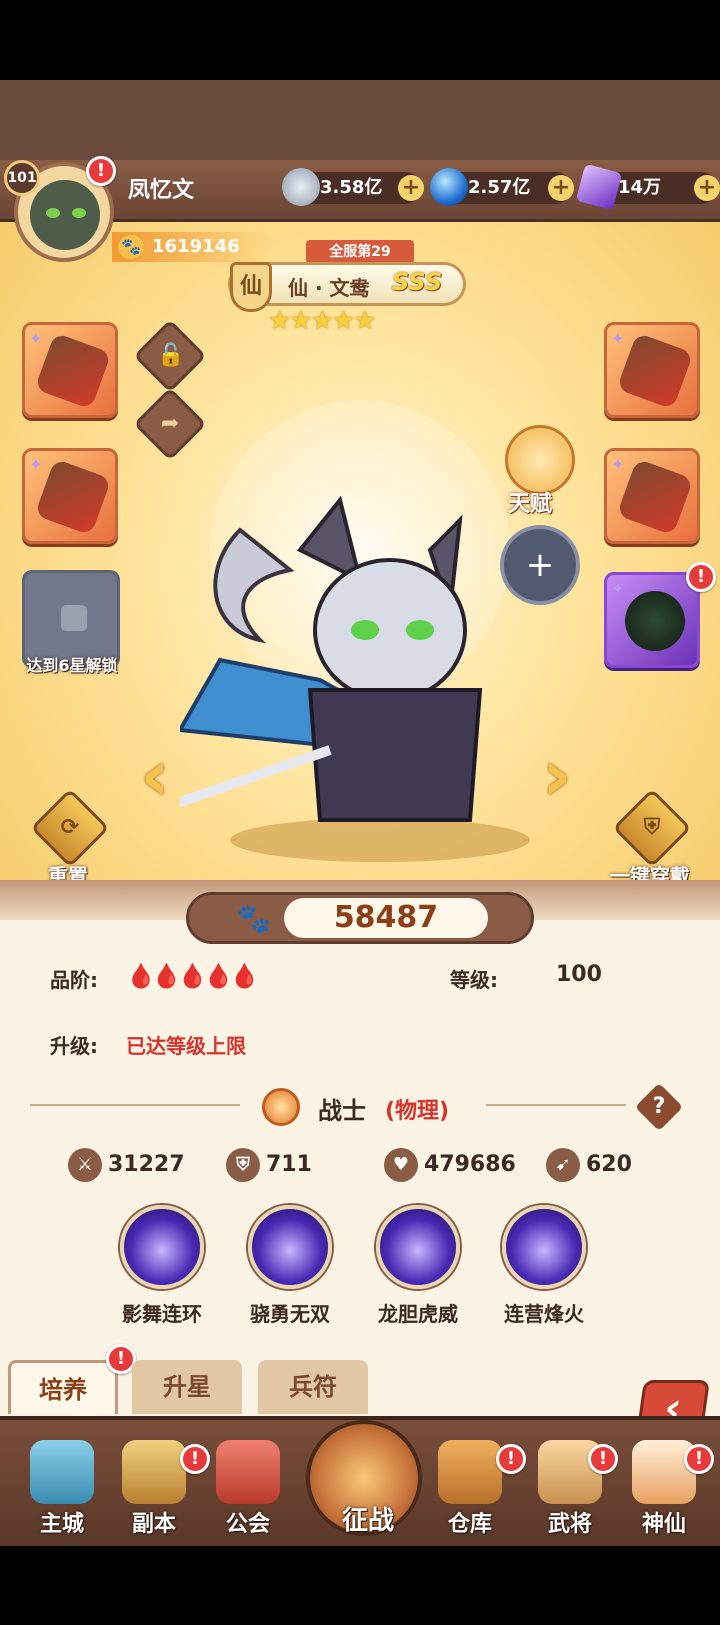  What do you see at coordinates (360, 1585) in the screenshot?
I see `bottom-area` at bounding box center [360, 1585].